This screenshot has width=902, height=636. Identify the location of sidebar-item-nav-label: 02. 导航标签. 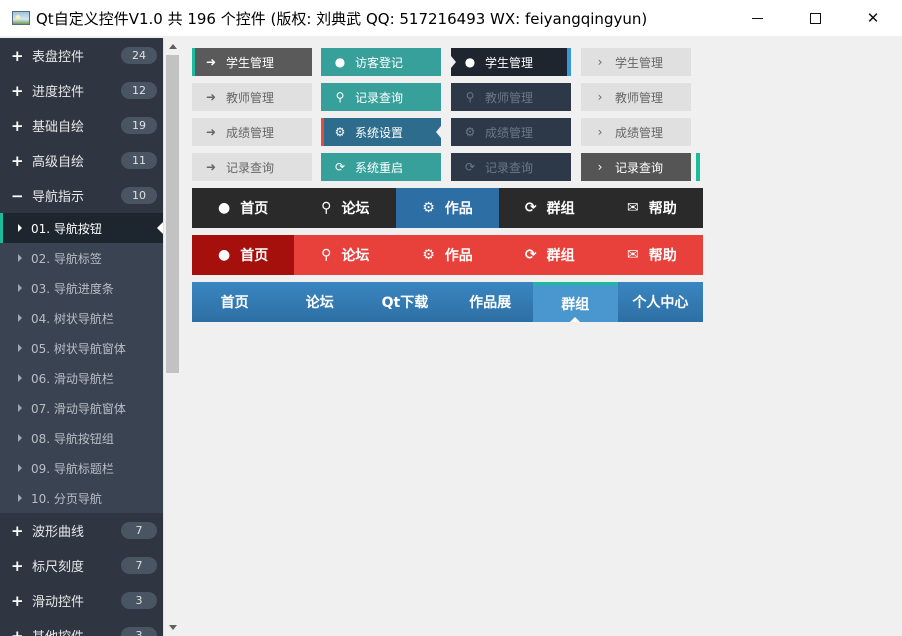
(81, 258).